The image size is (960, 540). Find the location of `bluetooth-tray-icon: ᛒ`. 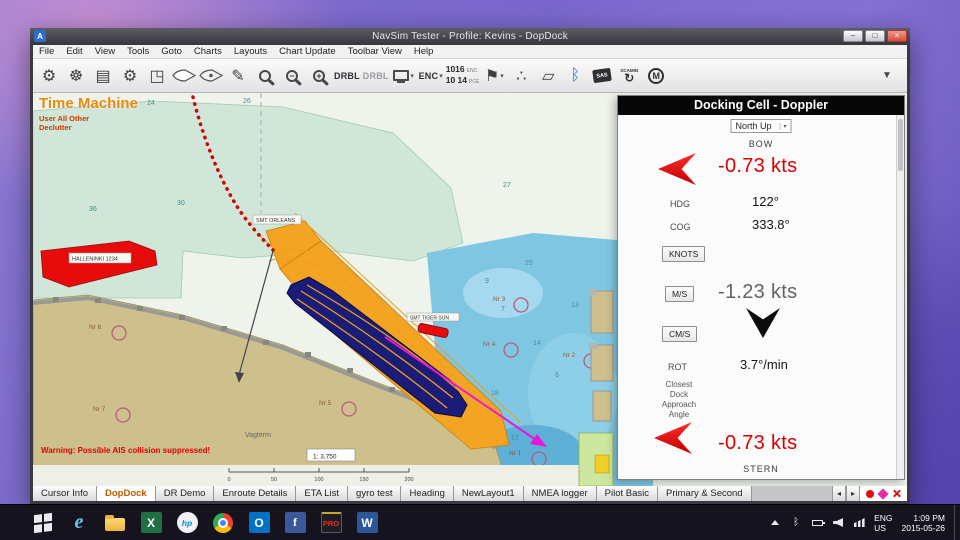

bluetooth-tray-icon: ᛒ is located at coordinates (796, 522).